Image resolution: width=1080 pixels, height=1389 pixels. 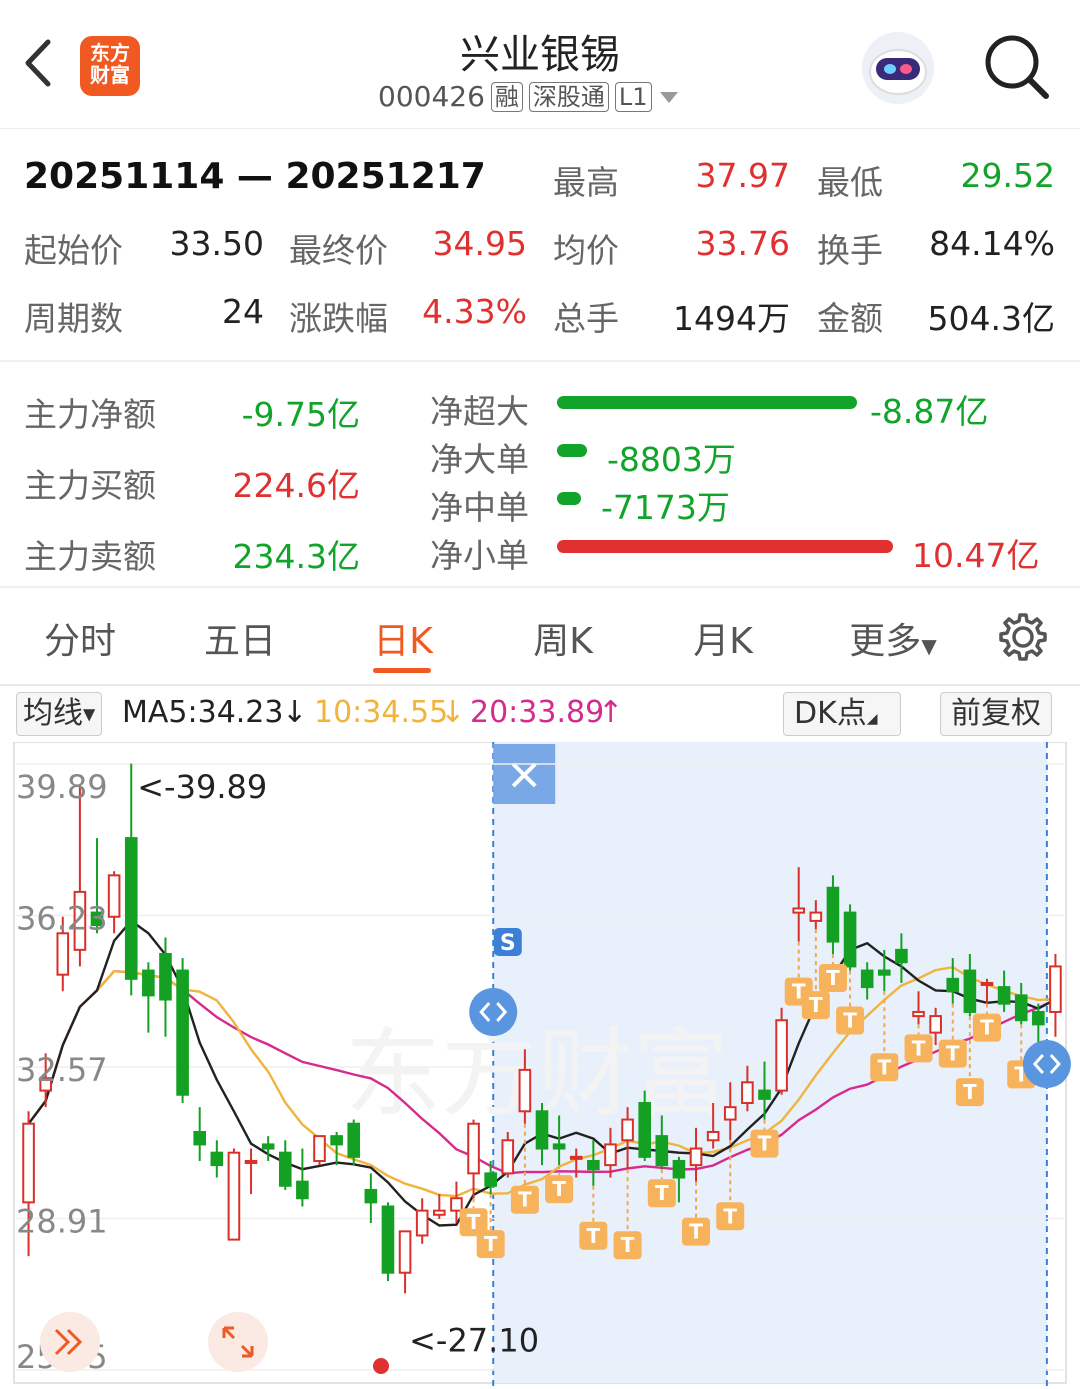 I want to click on selection-left-handle, so click(x=493, y=1012).